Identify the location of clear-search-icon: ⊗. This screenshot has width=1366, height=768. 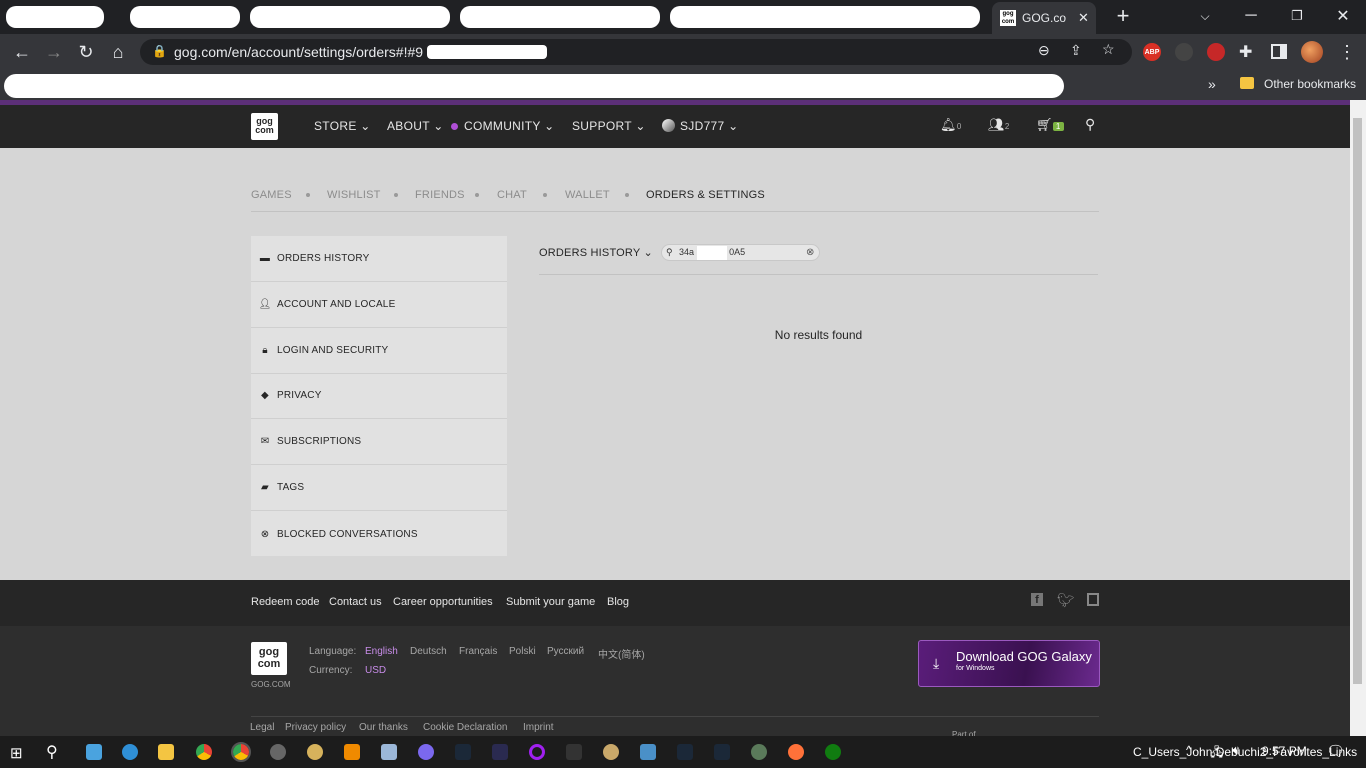
(810, 252).